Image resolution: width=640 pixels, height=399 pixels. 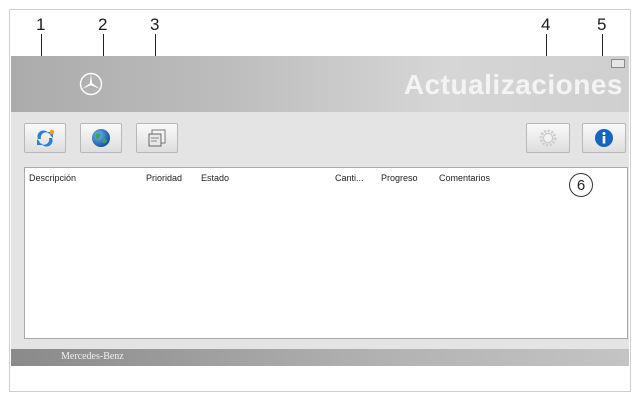 What do you see at coordinates (320, 357) in the screenshot?
I see `footer-bar: Mercedes-Benz` at bounding box center [320, 357].